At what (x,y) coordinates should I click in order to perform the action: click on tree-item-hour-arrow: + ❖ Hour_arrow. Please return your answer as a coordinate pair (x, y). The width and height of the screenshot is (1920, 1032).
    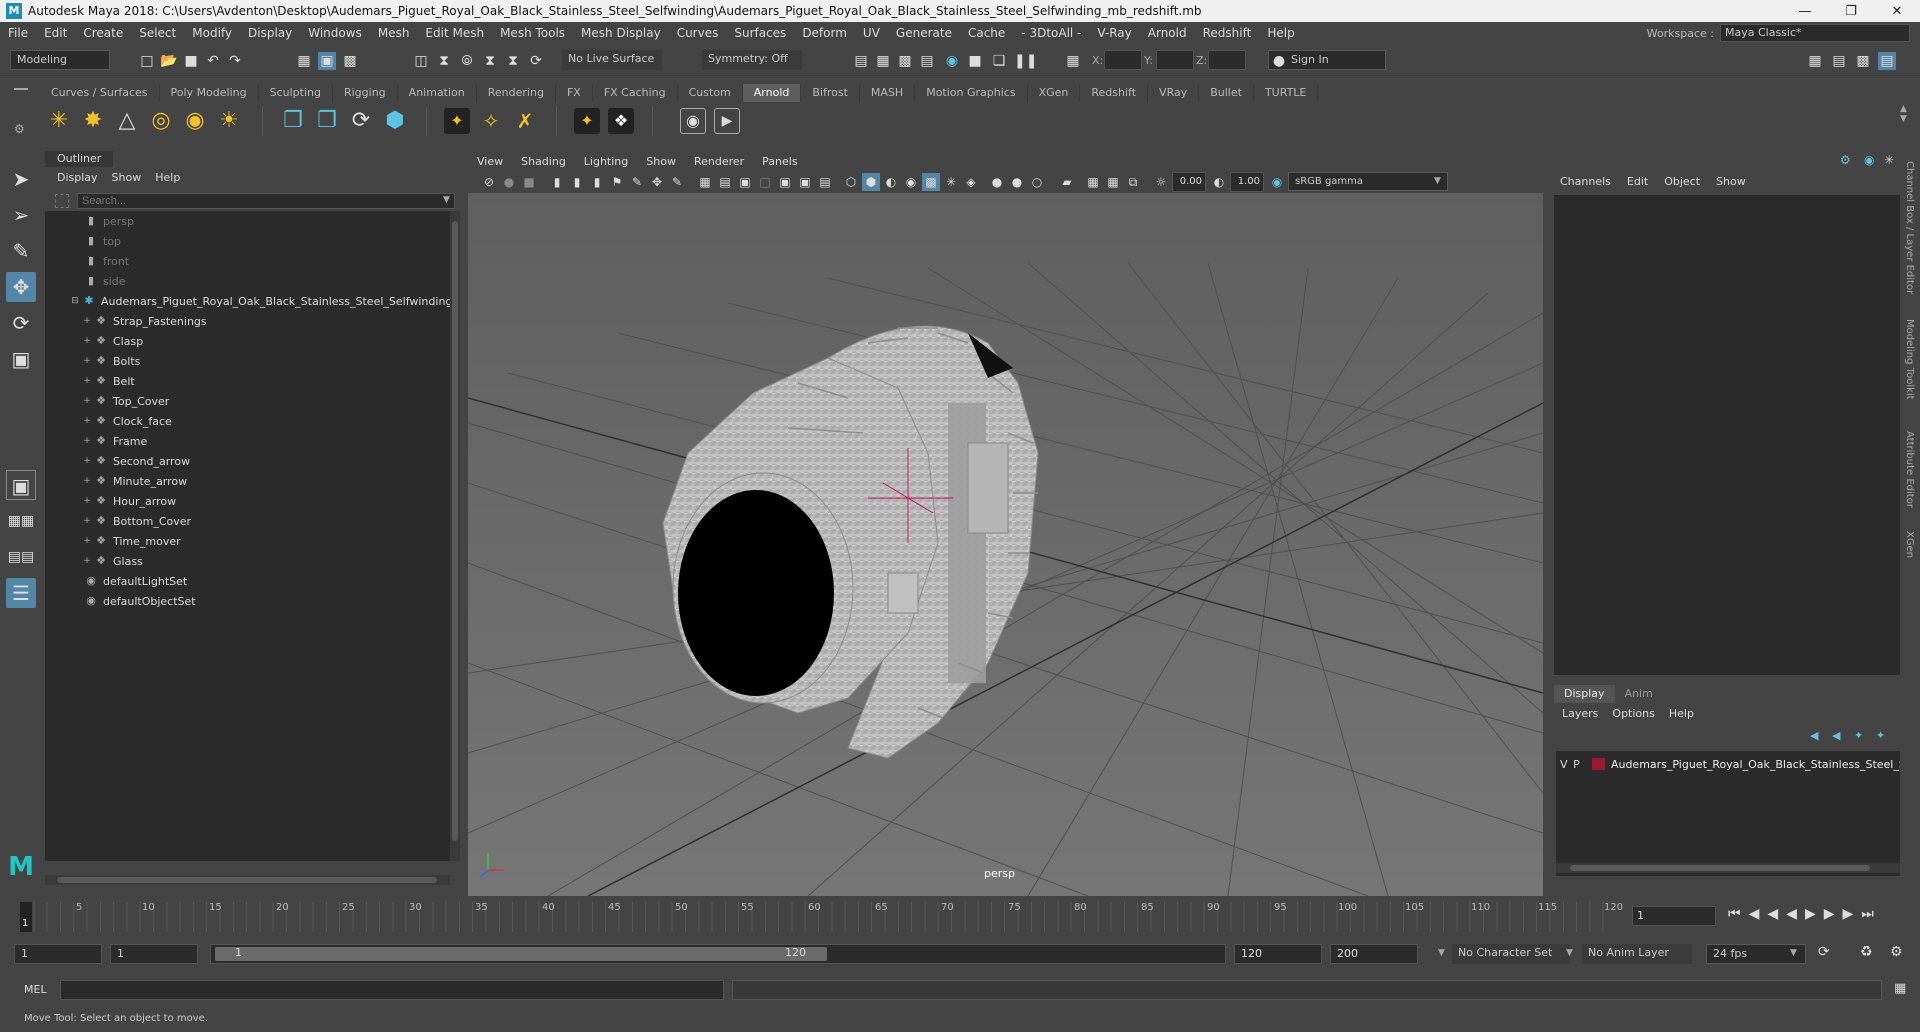
    Looking at the image, I should click on (128, 501).